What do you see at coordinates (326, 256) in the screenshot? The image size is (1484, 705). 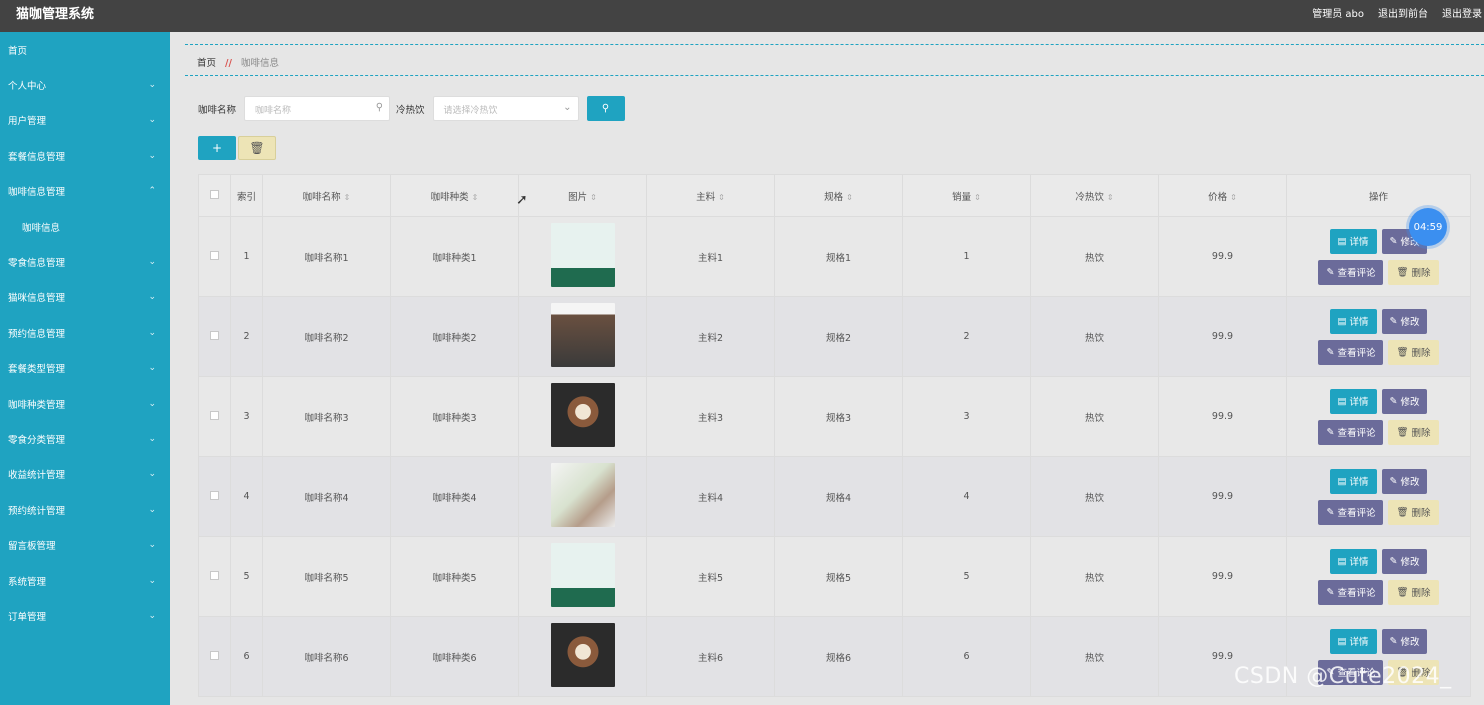 I see `cell-name: 咖啡名称1` at bounding box center [326, 256].